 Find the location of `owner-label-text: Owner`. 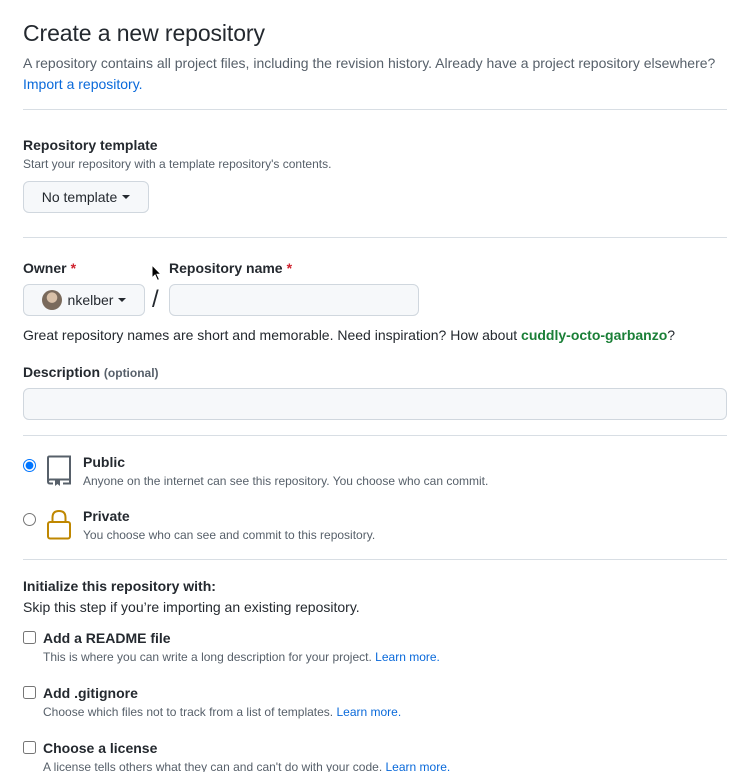

owner-label-text: Owner is located at coordinates (45, 268).